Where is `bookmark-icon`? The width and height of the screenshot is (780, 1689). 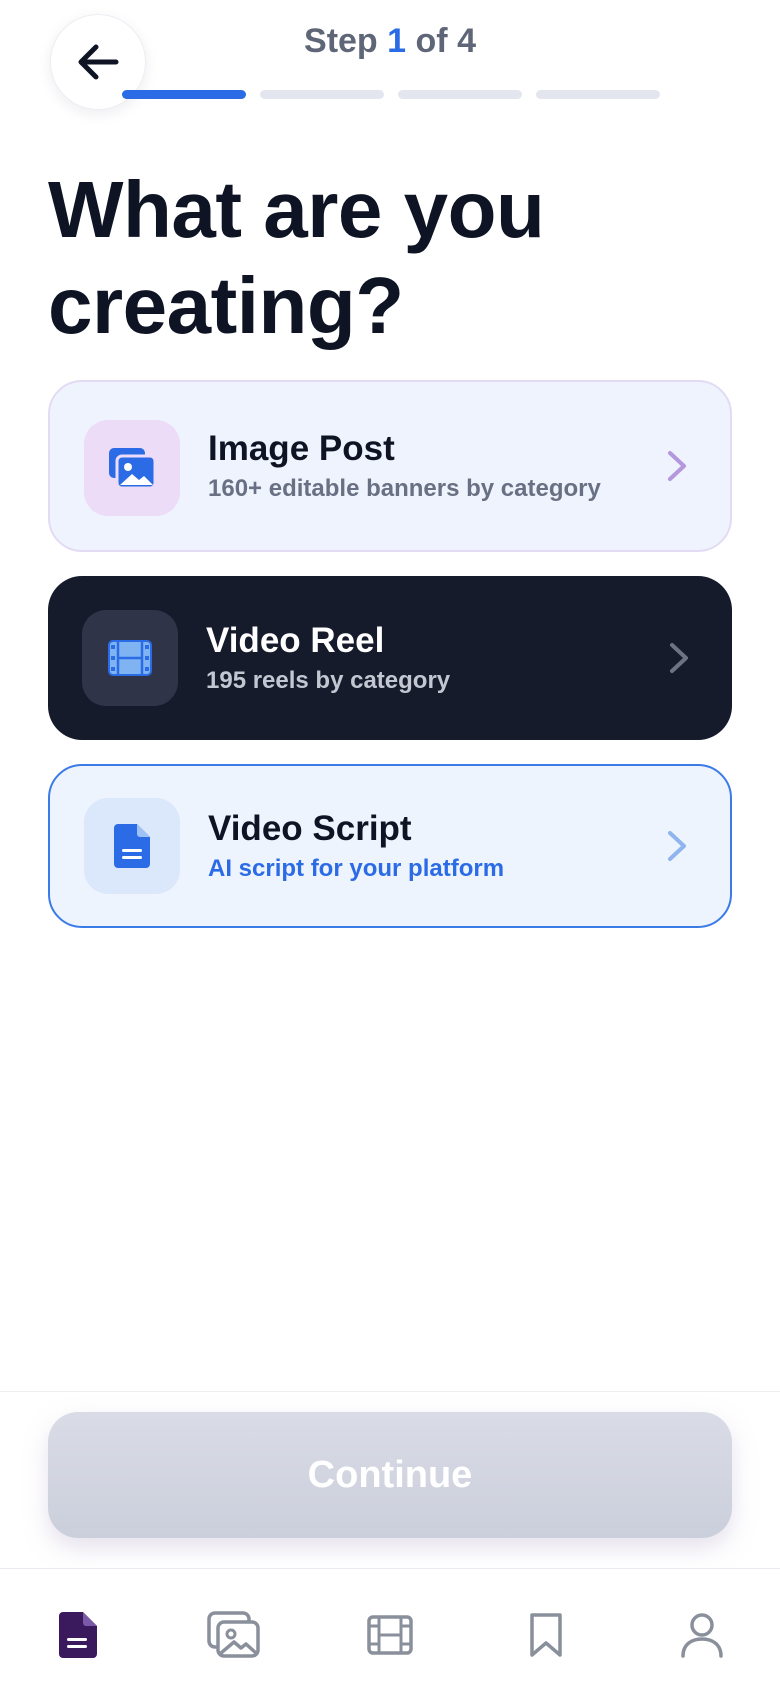 bookmark-icon is located at coordinates (546, 1635).